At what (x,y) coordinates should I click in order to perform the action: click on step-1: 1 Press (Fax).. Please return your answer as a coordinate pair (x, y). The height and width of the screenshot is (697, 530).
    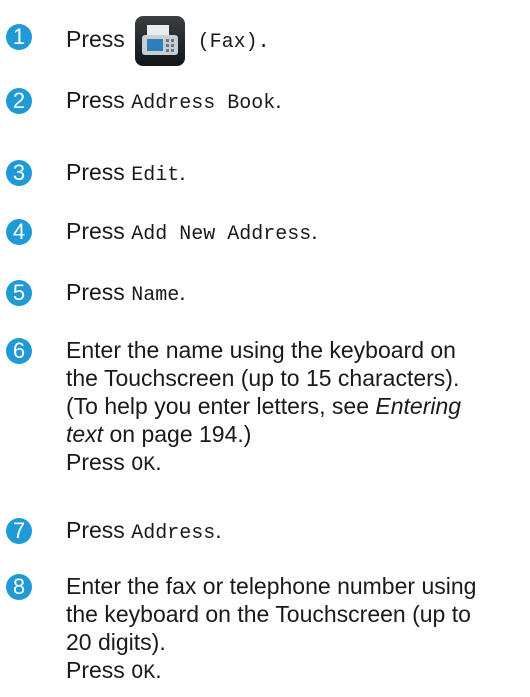
    Looking at the image, I should click on (265, 37).